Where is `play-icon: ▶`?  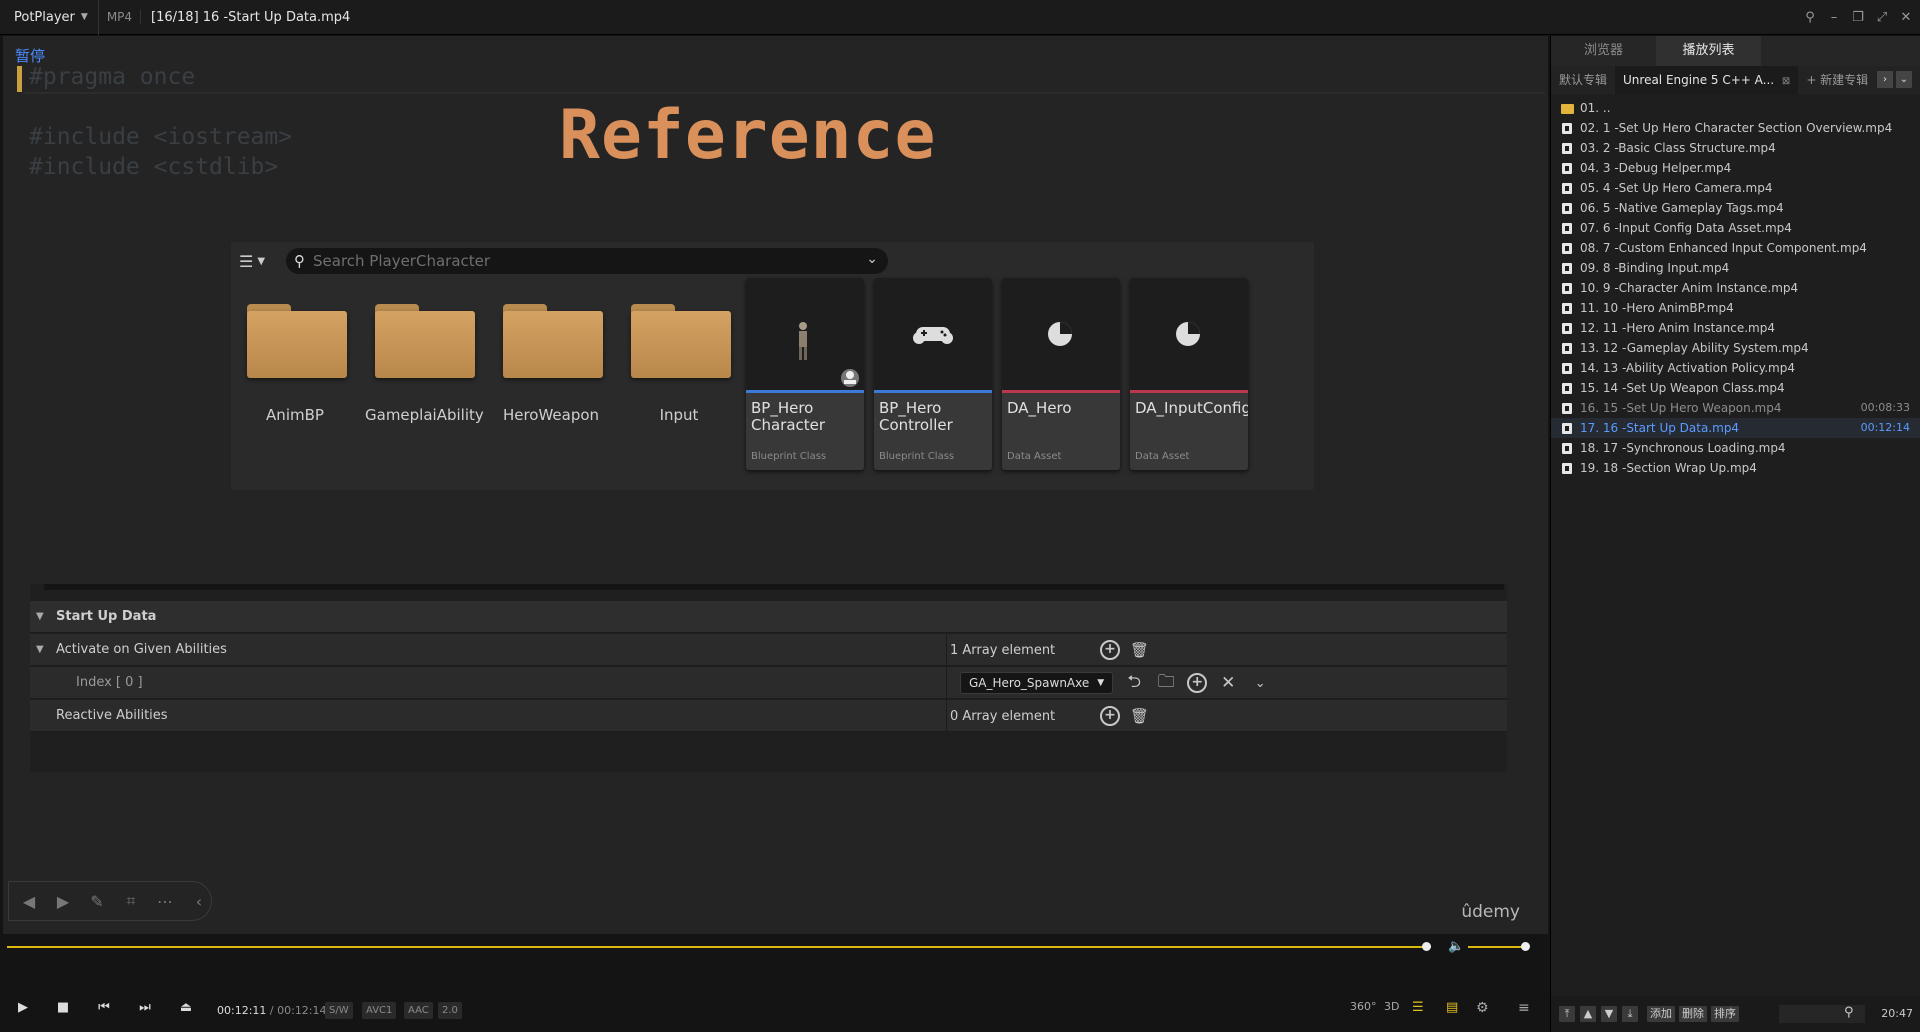 play-icon: ▶ is located at coordinates (23, 1011).